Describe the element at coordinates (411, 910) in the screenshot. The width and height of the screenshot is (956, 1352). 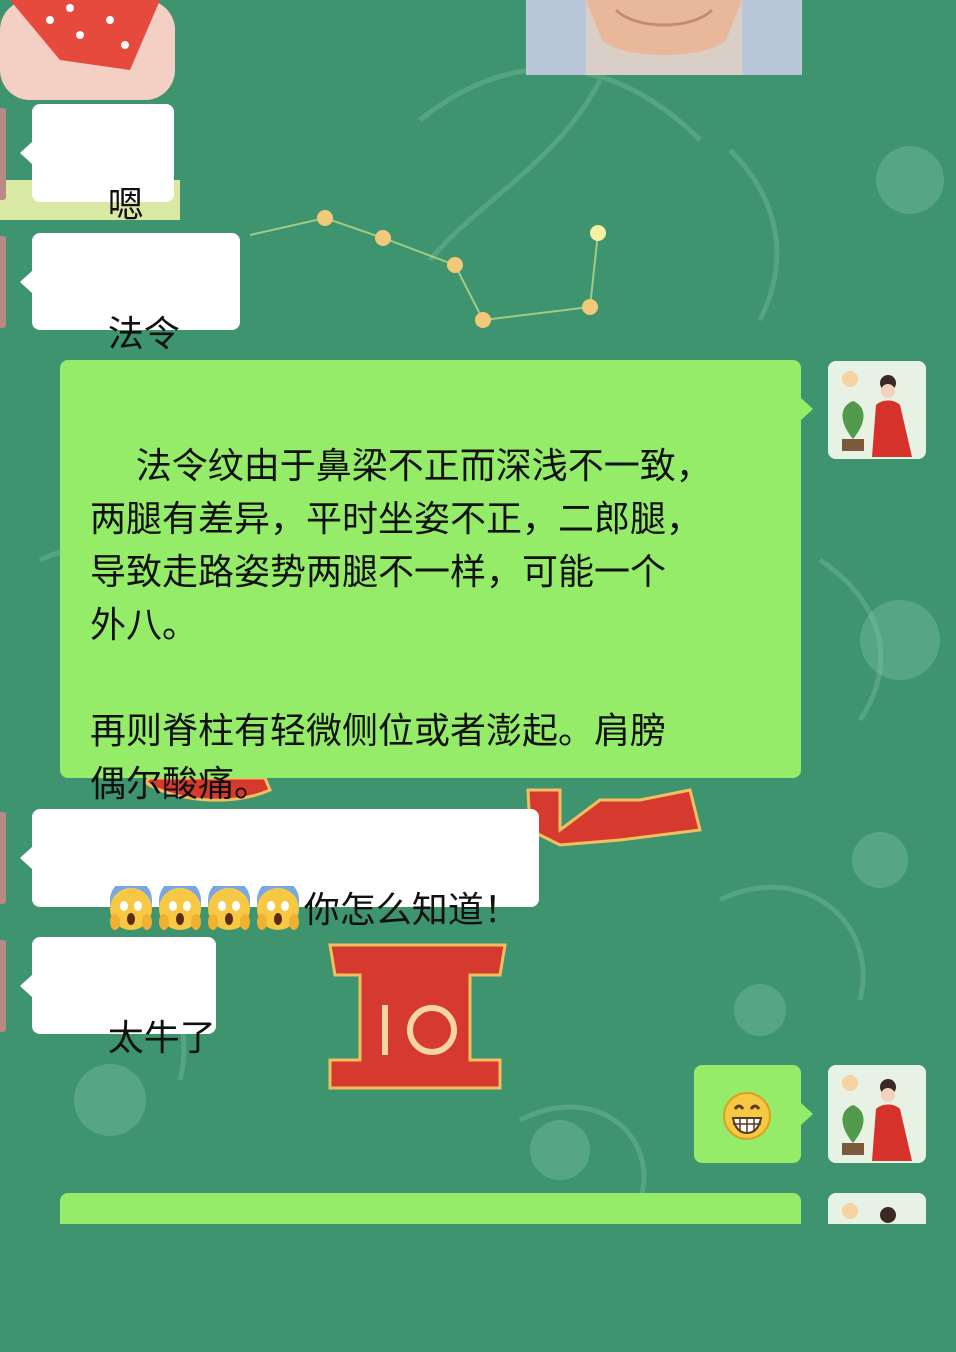
I see `message-text: 你怎么知道！` at that location.